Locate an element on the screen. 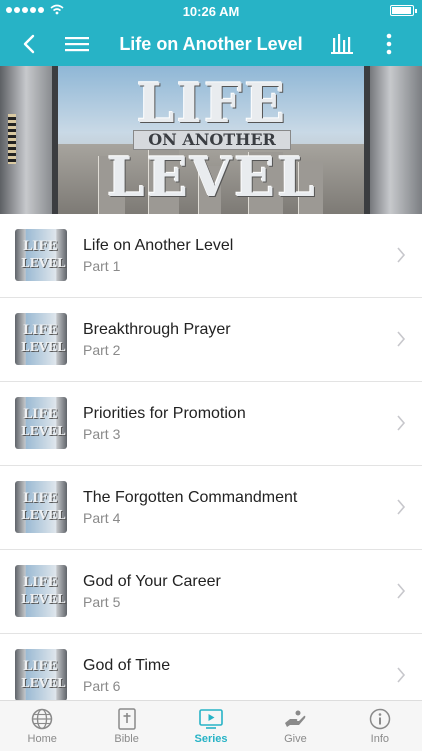  episode-part: Part 4 is located at coordinates (102, 518).